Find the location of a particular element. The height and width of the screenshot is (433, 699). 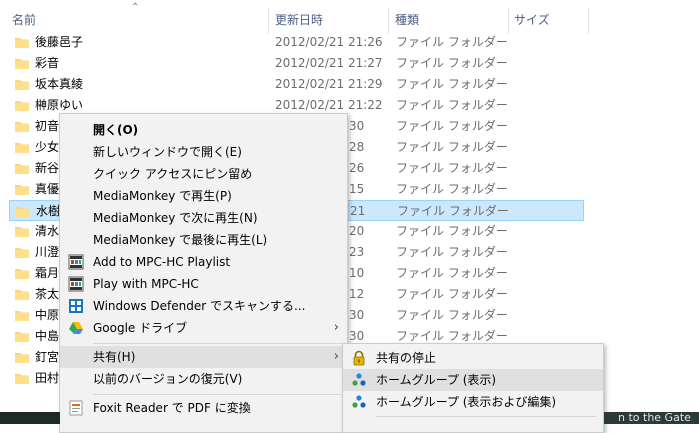

menu-item-foxit-pdf: Foxit Reader で PDF に変換 is located at coordinates (203, 408).